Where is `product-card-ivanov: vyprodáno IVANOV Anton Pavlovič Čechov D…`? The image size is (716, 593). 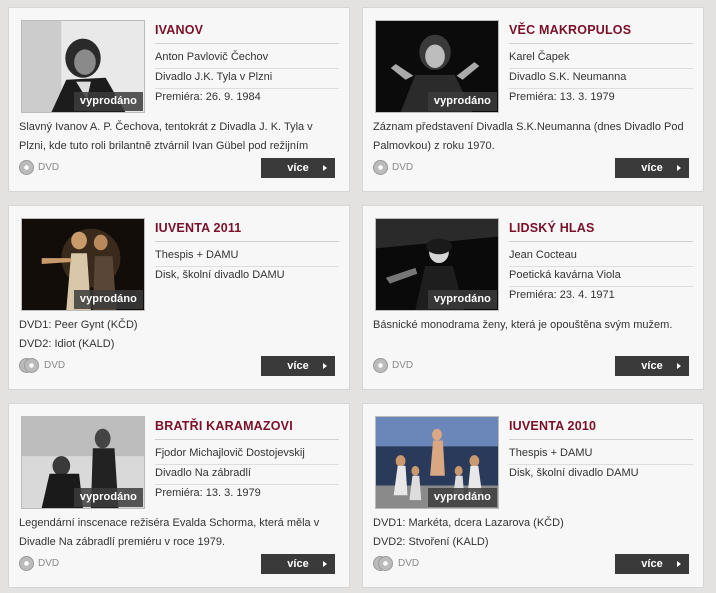
product-card-ivanov: vyprodáno IVANOV Anton Pavlovič Čechov D… is located at coordinates (179, 99).